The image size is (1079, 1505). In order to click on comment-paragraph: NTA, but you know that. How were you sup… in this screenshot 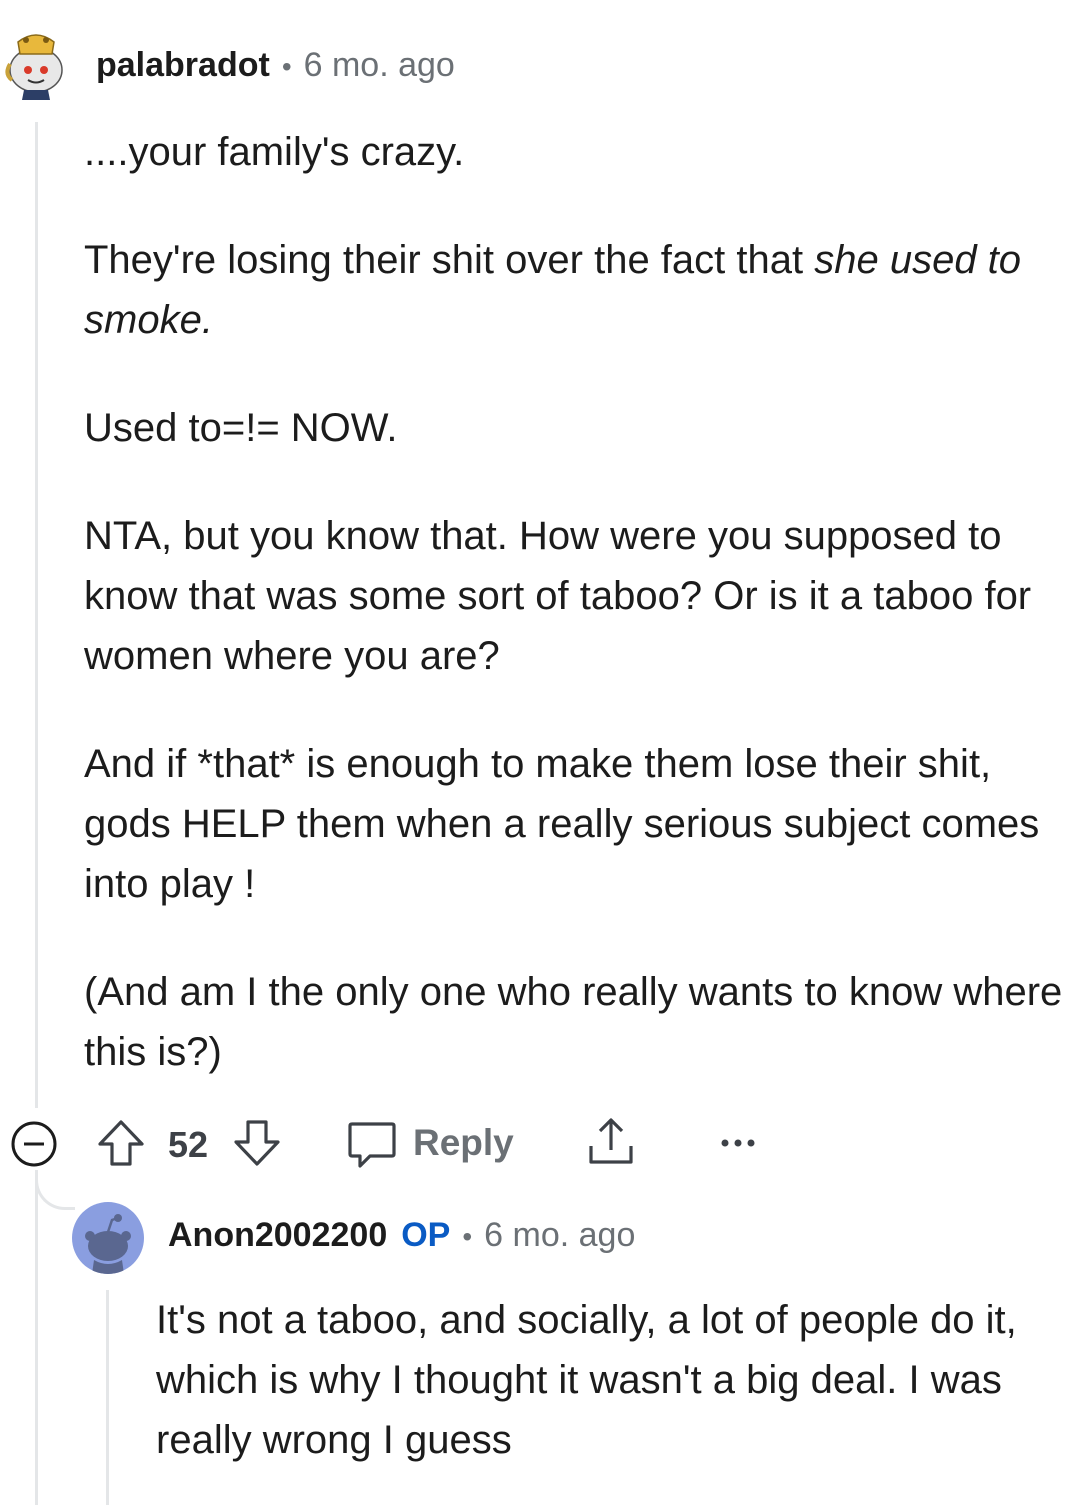, I will do `click(558, 596)`.